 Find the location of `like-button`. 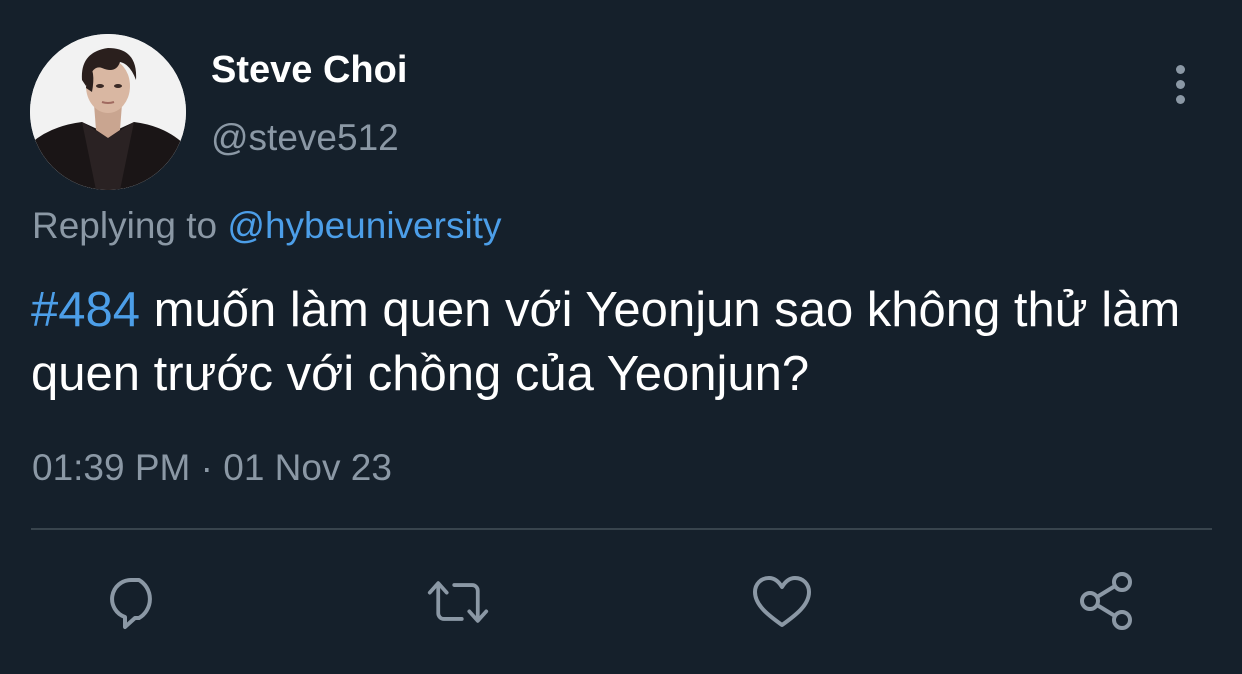

like-button is located at coordinates (782, 602).